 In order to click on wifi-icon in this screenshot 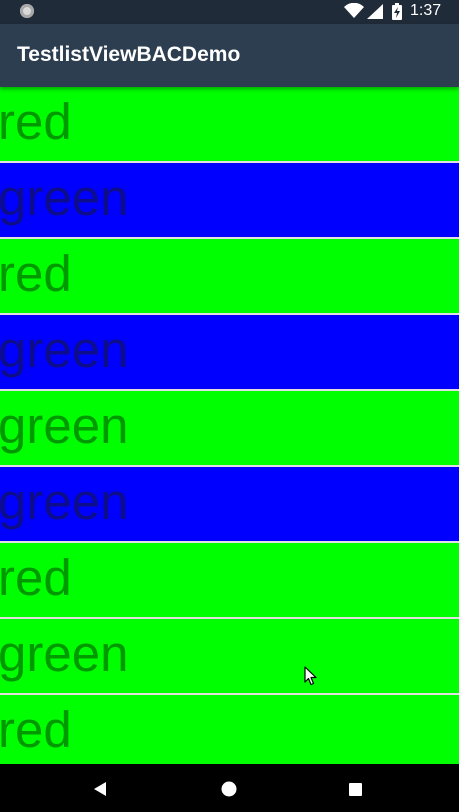, I will do `click(354, 10)`.